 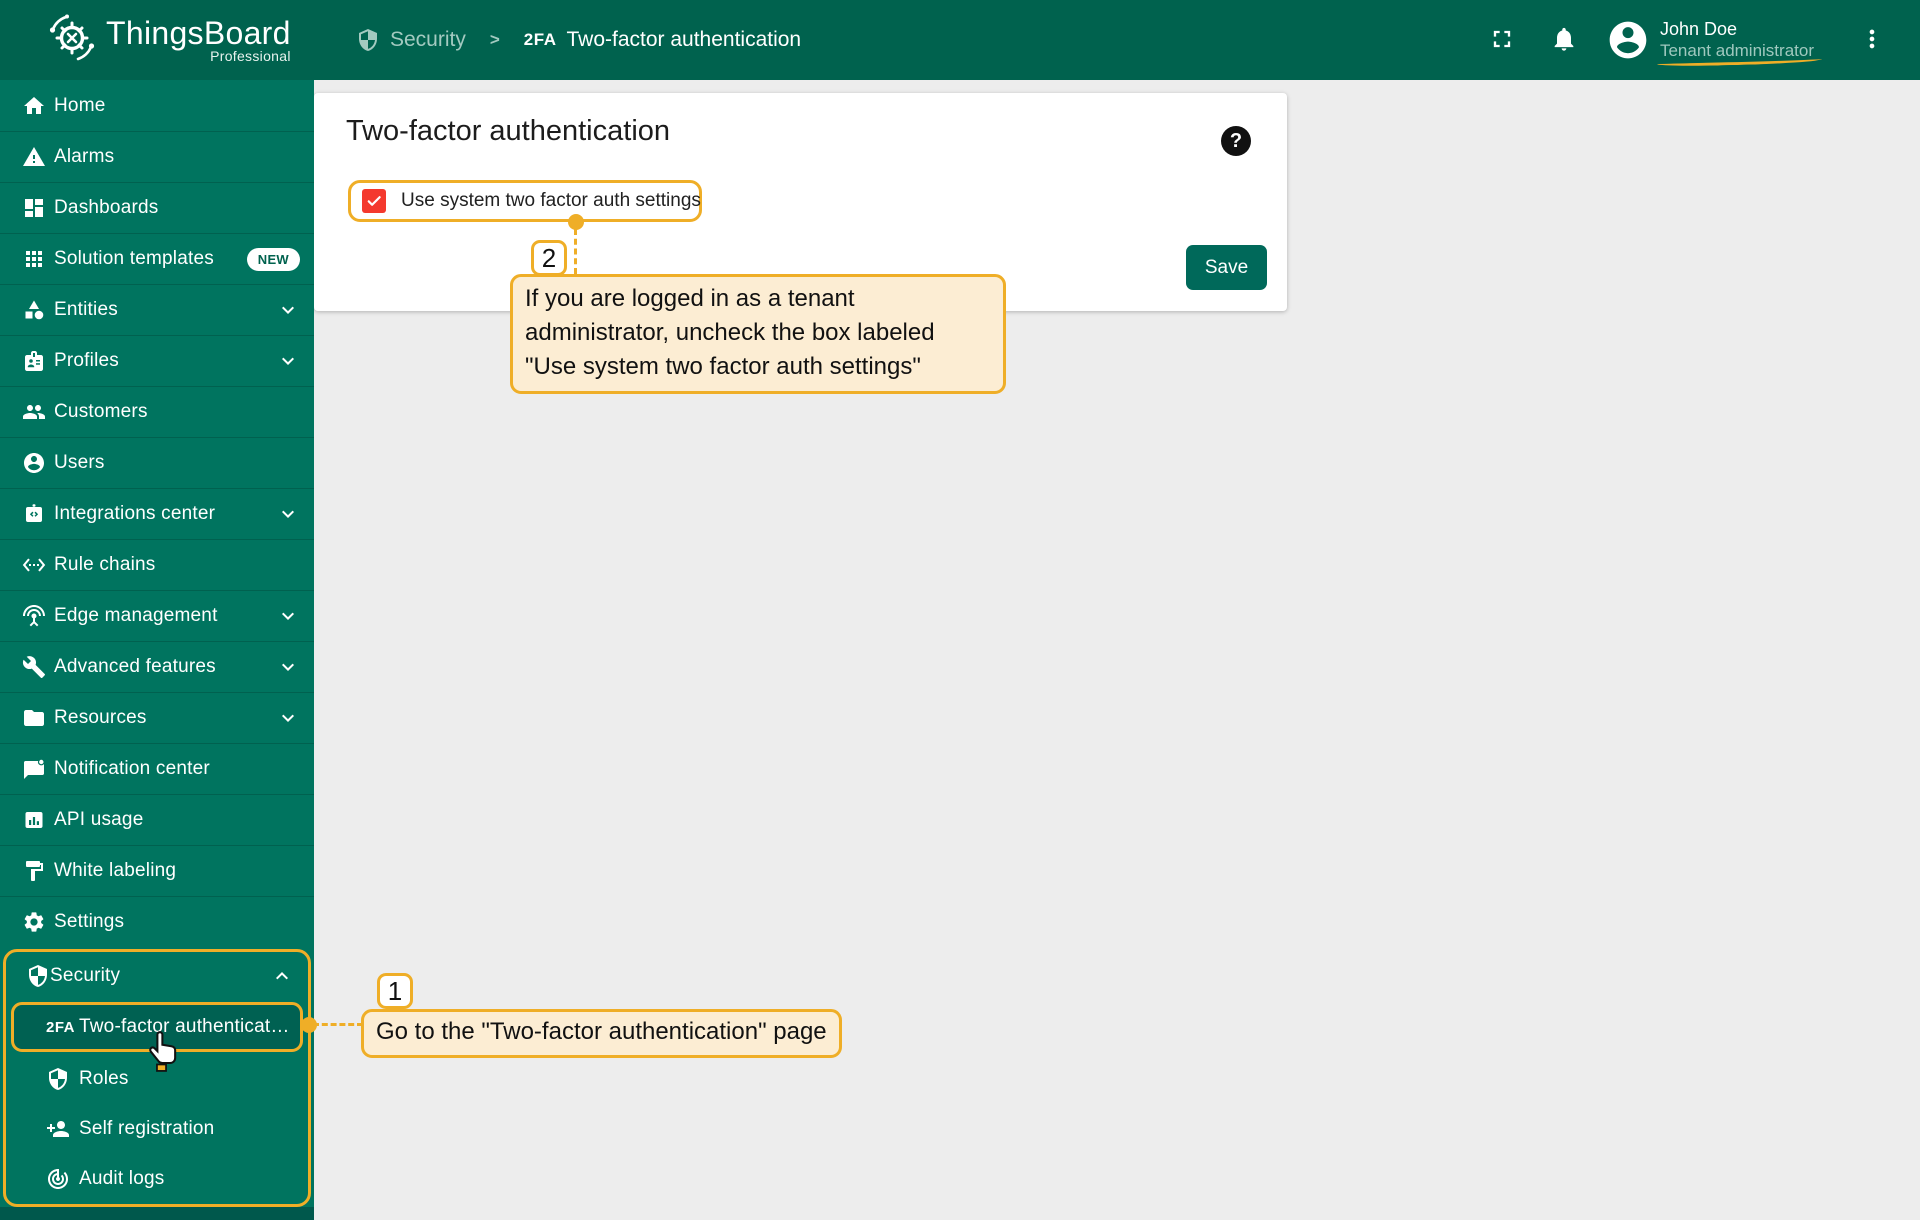 I want to click on sidebar-item-settings: Settings, so click(x=157, y=921).